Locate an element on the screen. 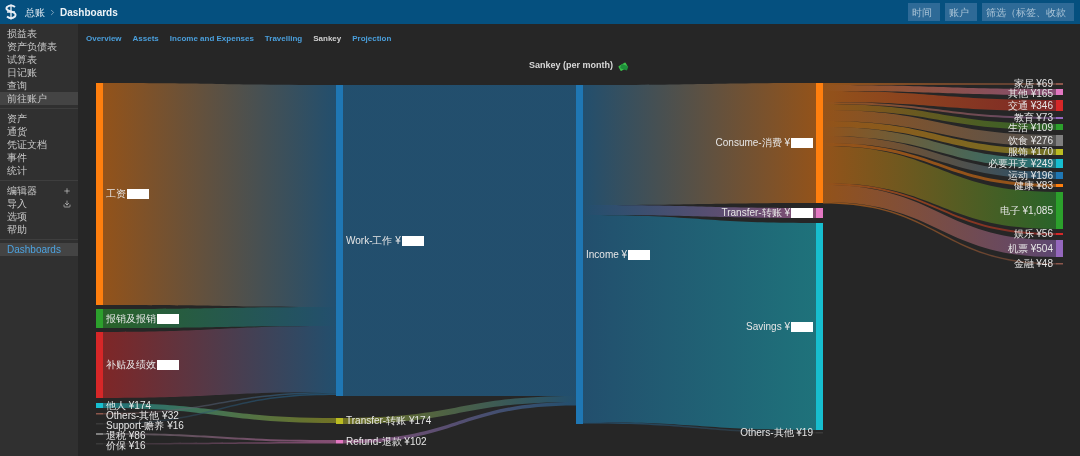  node-label: 工资 is located at coordinates (116, 194).